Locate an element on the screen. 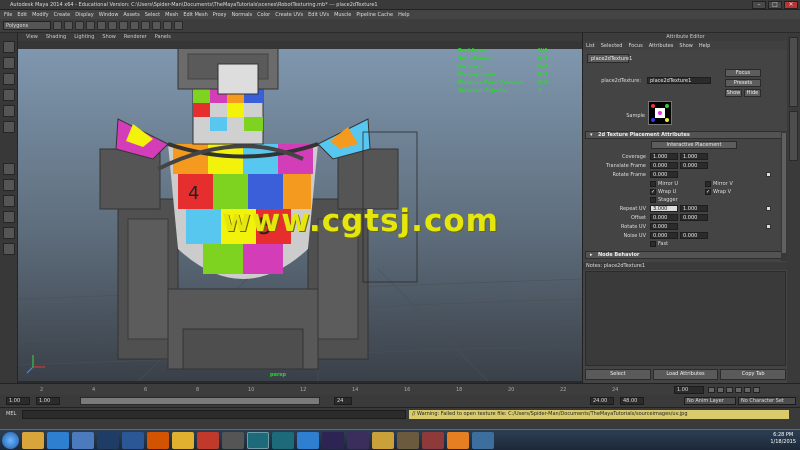 Image resolution: width=800 pixels, height=450 pixels. range-end-left-field: 24.00 is located at coordinates (602, 401).